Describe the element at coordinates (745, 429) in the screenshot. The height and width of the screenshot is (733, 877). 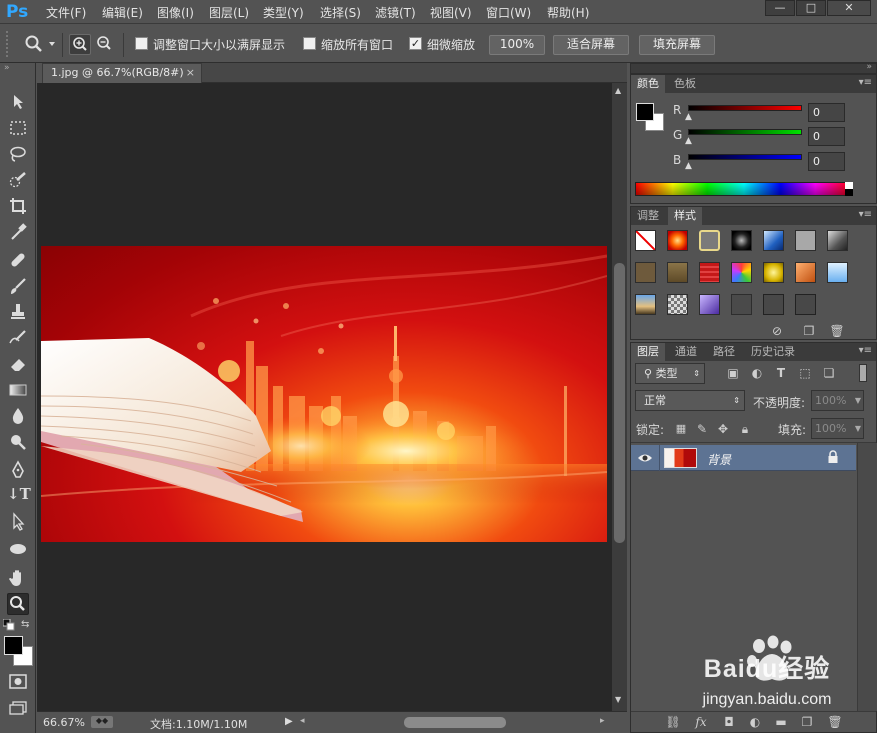
I see `lock-all-icon: 🔒︎` at that location.